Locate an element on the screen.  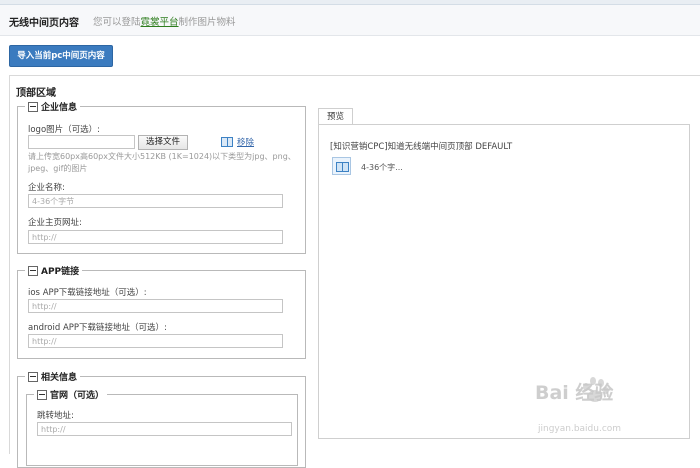
hint-prefix: 您可以登陆 is located at coordinates (117, 22).